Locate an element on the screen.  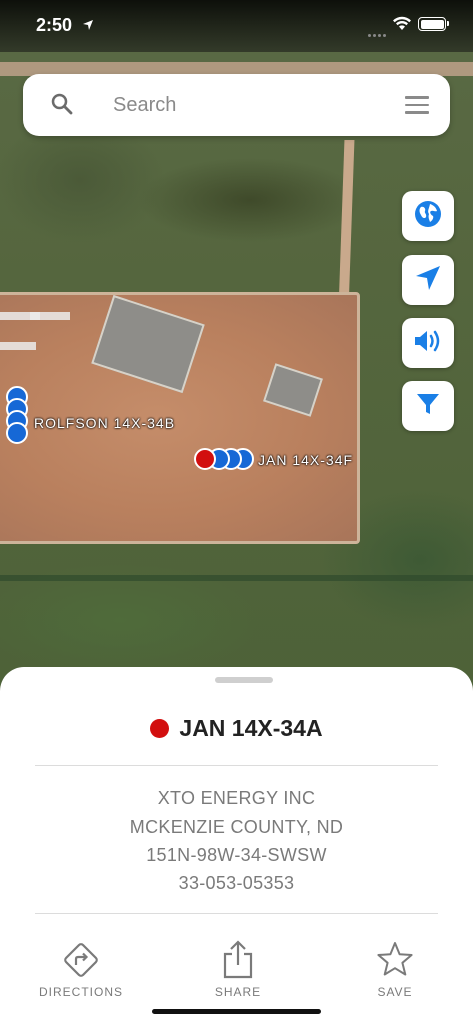
share-label: SHARE is located at coordinates (238, 992).